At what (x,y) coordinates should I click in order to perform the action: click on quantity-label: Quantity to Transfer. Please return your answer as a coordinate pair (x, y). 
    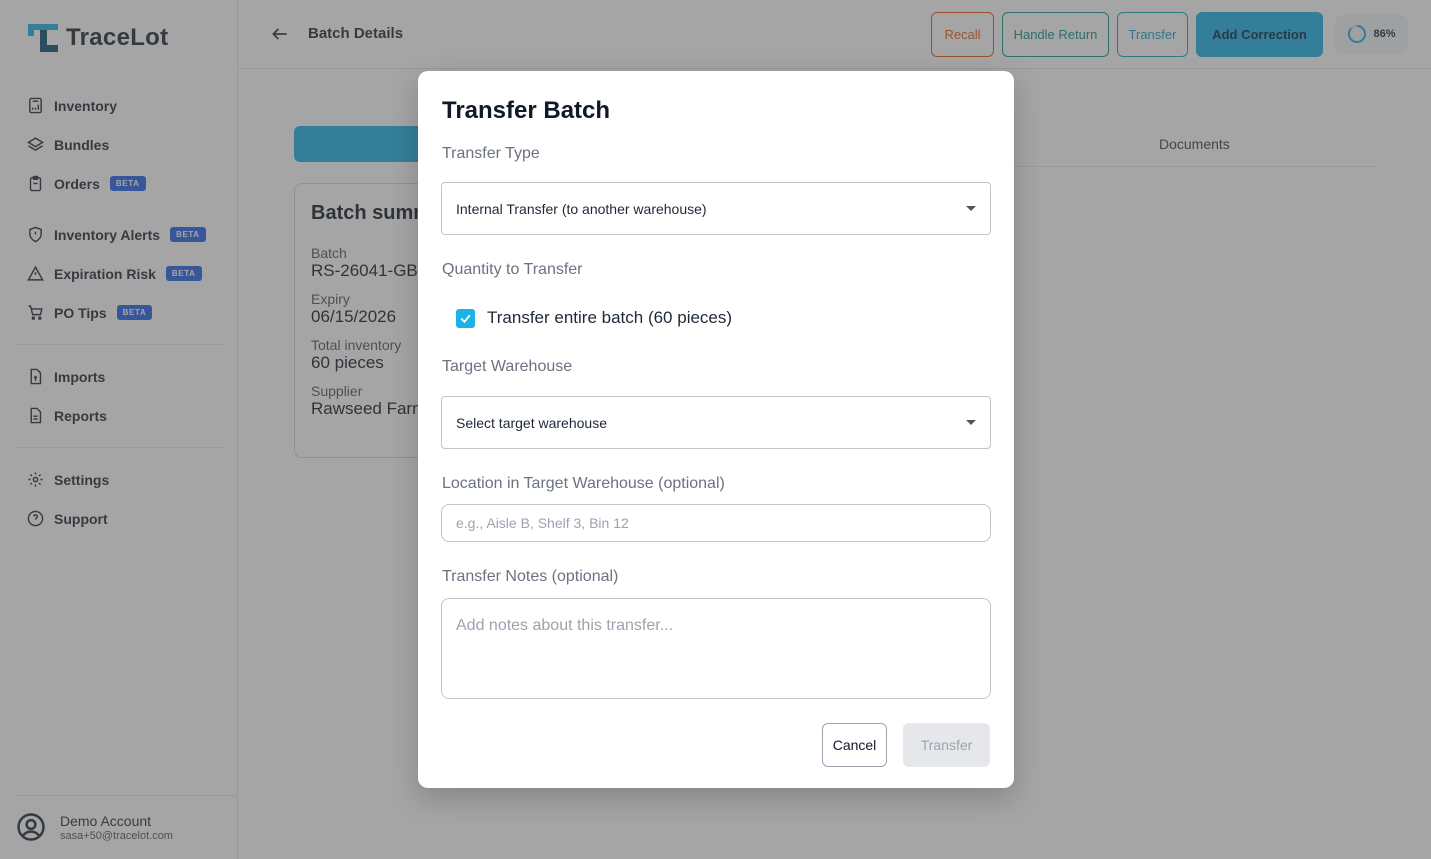
    Looking at the image, I should click on (512, 269).